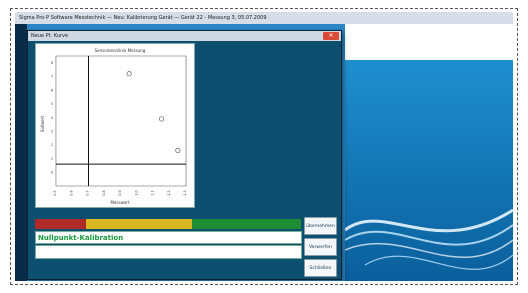 The image size is (528, 293). Describe the element at coordinates (120, 192) in the screenshot. I see `x-tick-label: 0.9` at that location.